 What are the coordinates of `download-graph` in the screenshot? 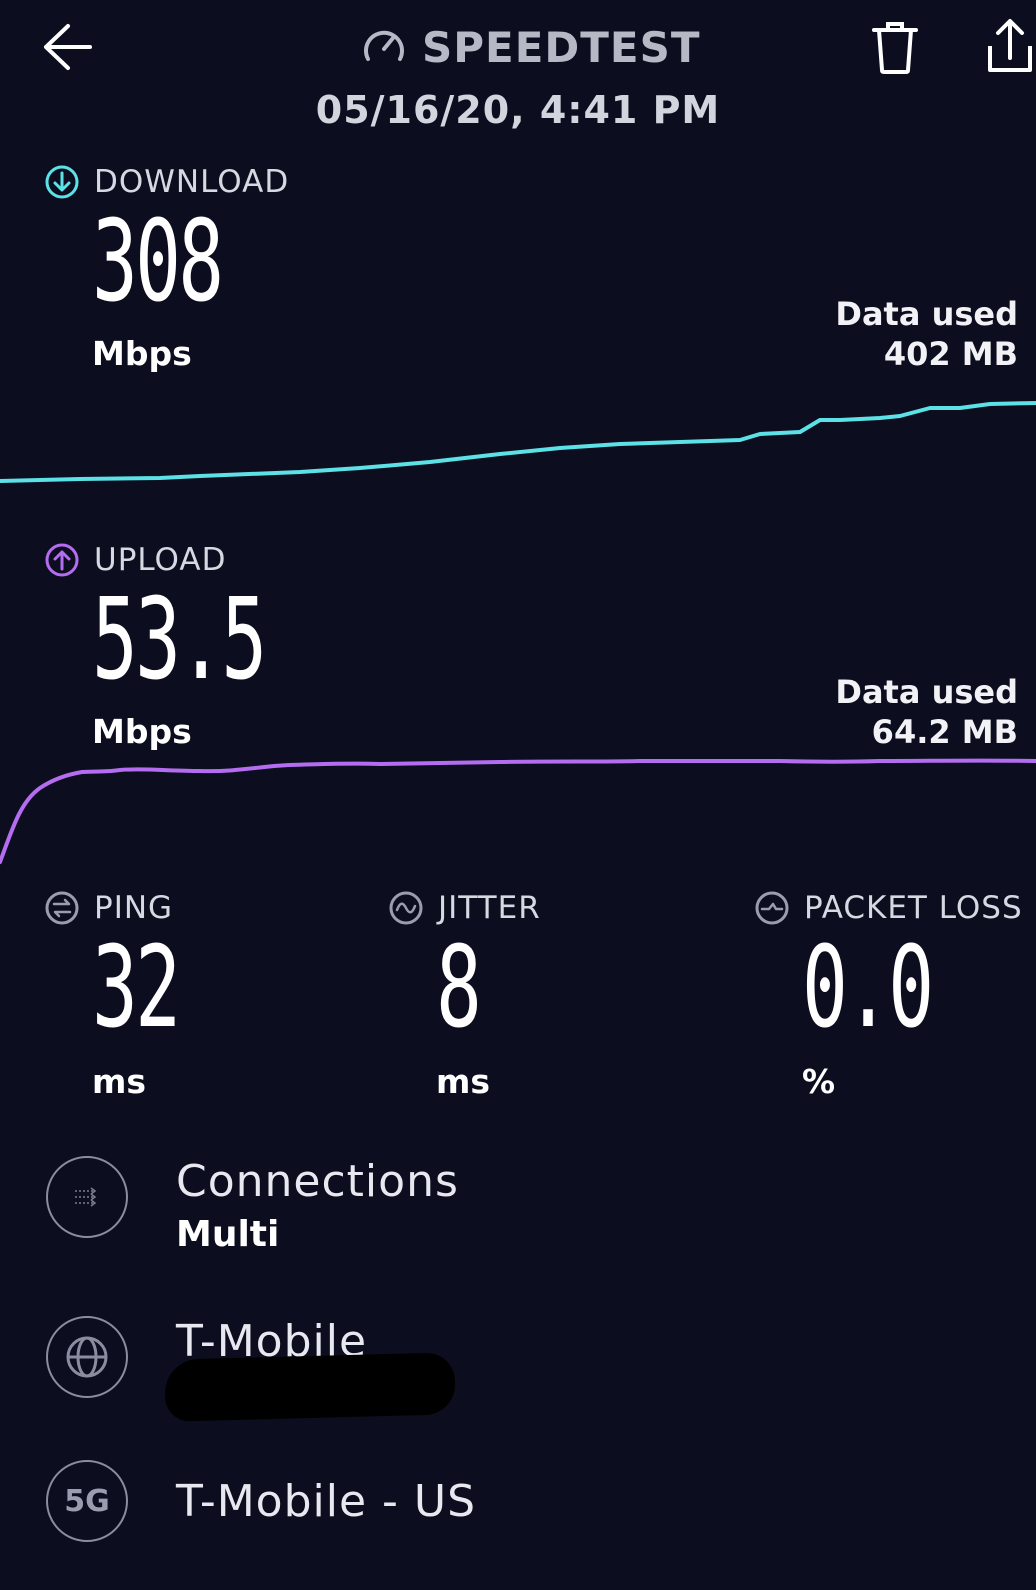 It's located at (518, 442).